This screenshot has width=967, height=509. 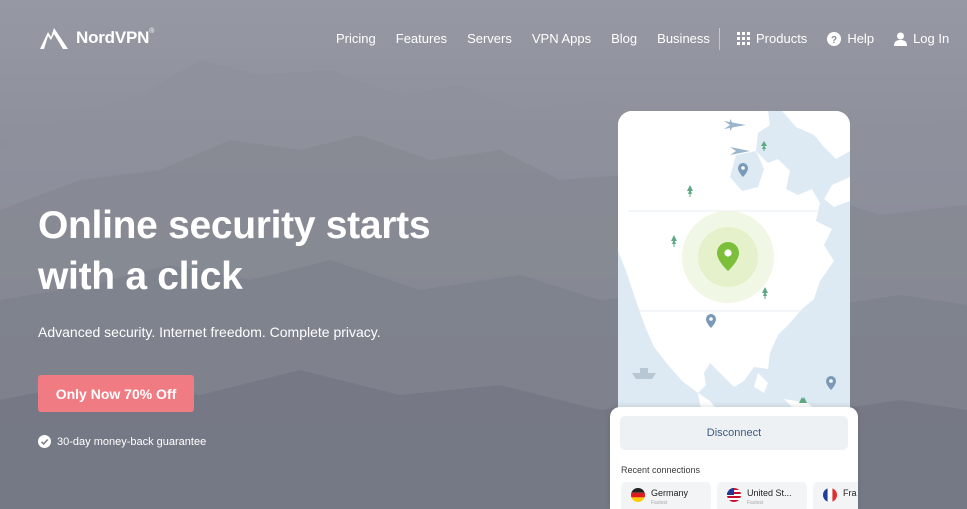 I want to click on nav-right: Products ? Help Log In, so click(x=852, y=38).